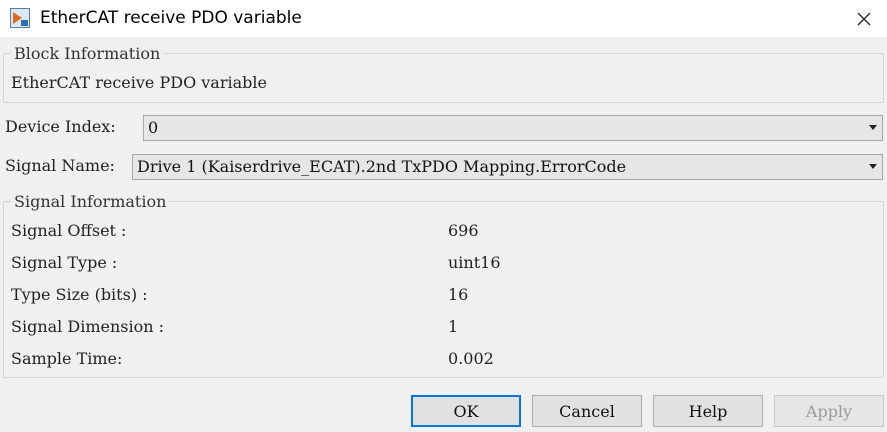 This screenshot has height=432, width=887. I want to click on signal-offset-label: Signal Offset :, so click(69, 230).